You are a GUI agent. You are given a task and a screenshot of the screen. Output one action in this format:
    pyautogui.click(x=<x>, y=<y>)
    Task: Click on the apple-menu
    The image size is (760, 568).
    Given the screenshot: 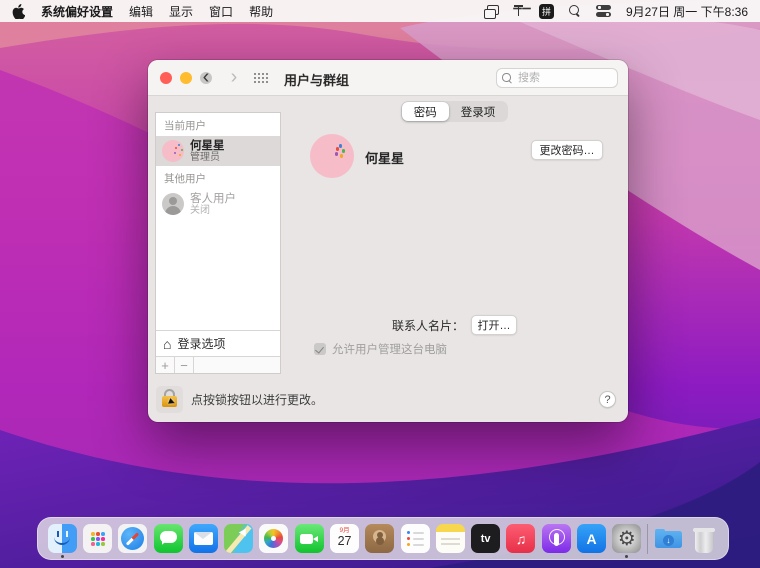 What is the action you would take?
    pyautogui.click(x=18, y=11)
    